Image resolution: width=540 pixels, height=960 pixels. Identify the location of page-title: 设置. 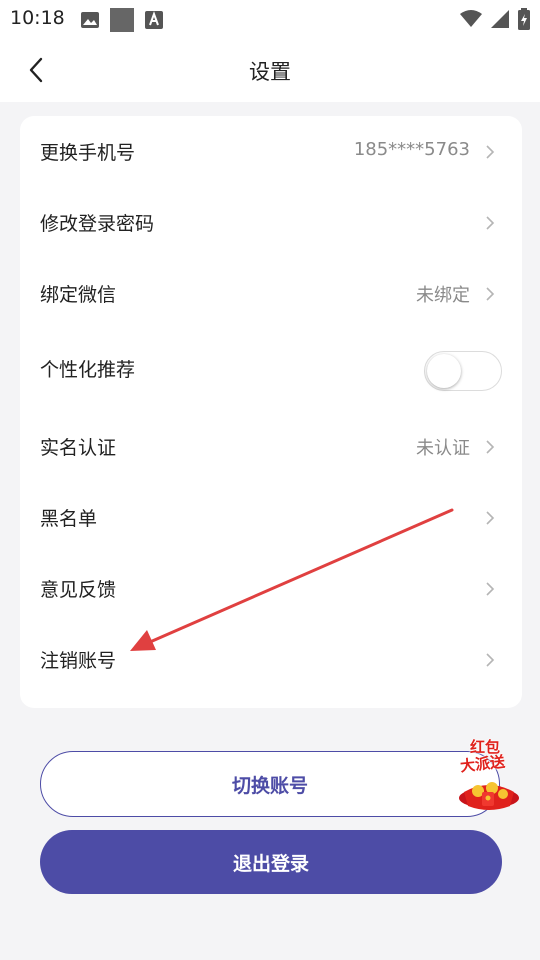
(270, 72).